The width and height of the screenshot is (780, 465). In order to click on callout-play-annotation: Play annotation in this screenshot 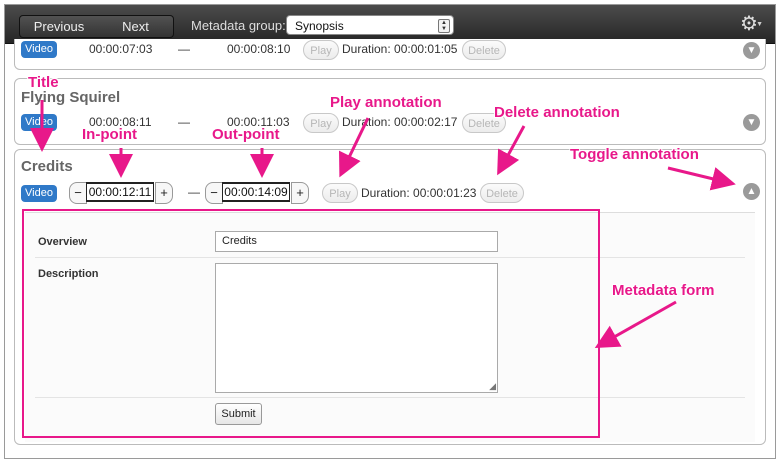, I will do `click(386, 102)`.